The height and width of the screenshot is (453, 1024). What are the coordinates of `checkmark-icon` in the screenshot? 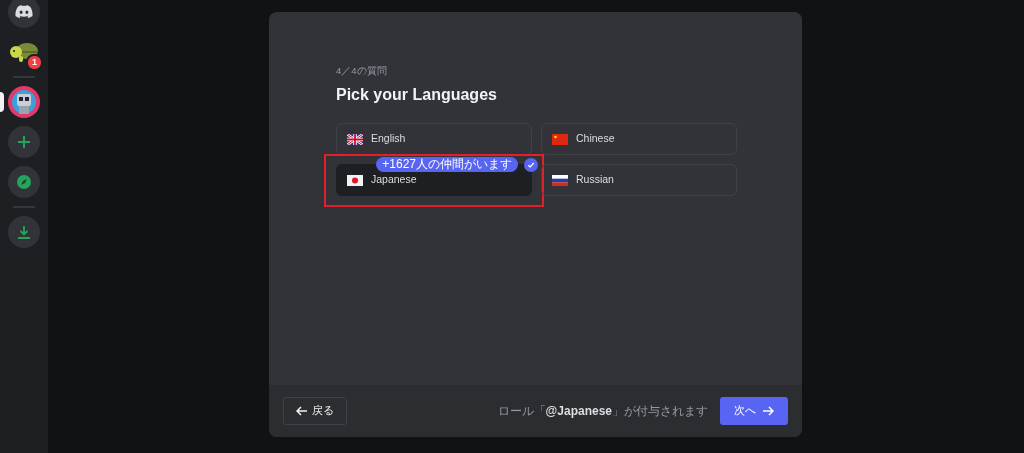 It's located at (531, 165).